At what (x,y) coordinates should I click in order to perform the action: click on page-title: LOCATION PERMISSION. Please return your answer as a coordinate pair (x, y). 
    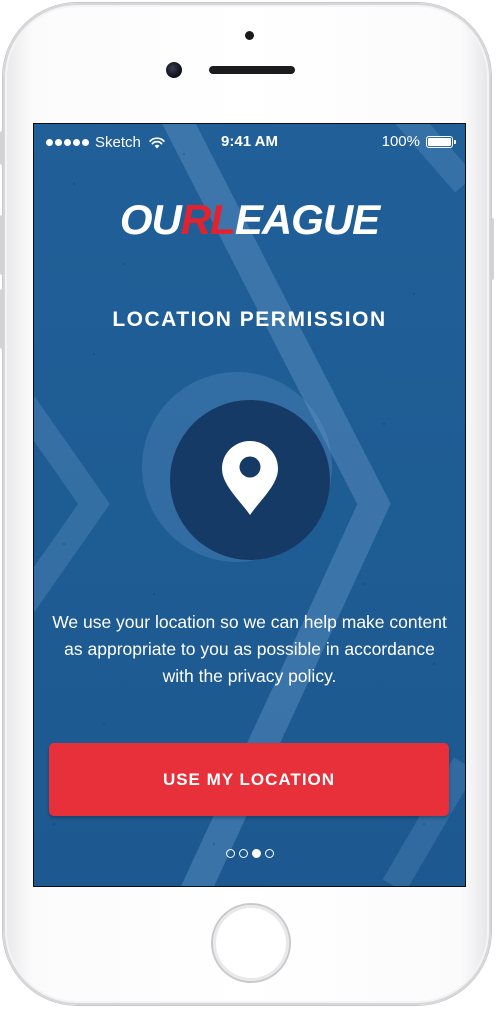
    Looking at the image, I should click on (249, 319).